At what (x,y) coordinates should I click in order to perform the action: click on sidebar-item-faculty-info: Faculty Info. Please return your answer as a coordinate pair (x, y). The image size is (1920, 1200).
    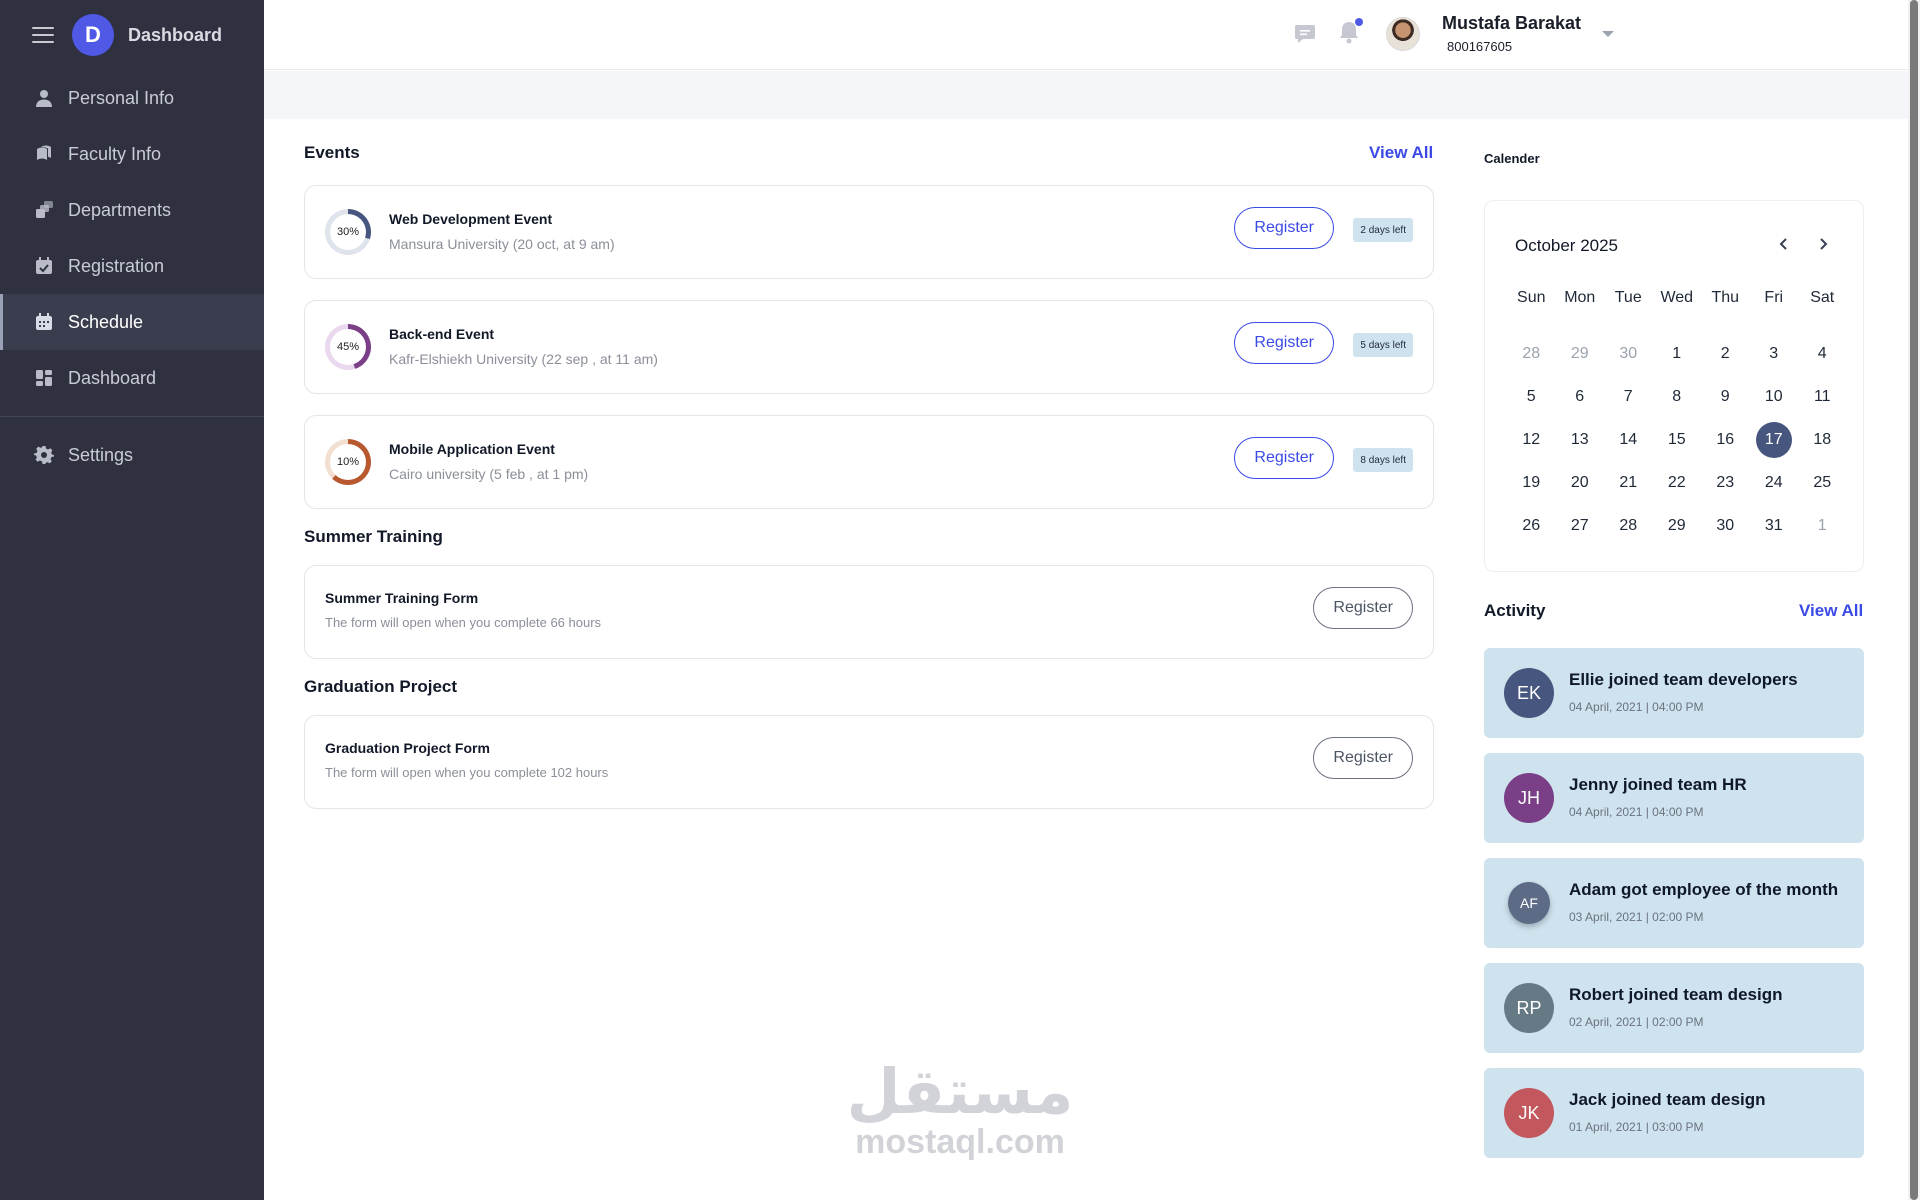
    Looking at the image, I should click on (132, 154).